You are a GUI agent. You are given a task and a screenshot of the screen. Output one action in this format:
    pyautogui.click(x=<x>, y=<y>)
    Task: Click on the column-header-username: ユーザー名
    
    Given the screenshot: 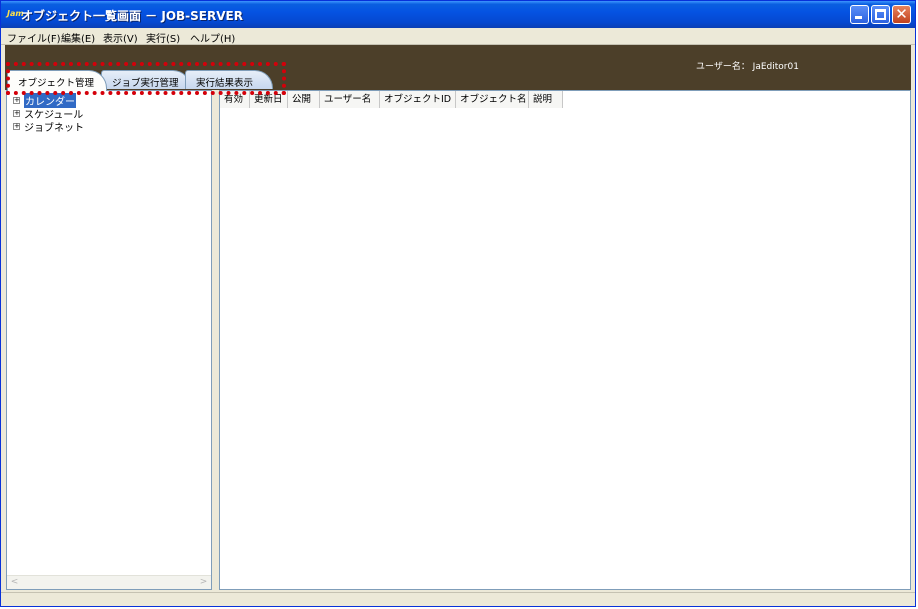 What is the action you would take?
    pyautogui.click(x=350, y=99)
    